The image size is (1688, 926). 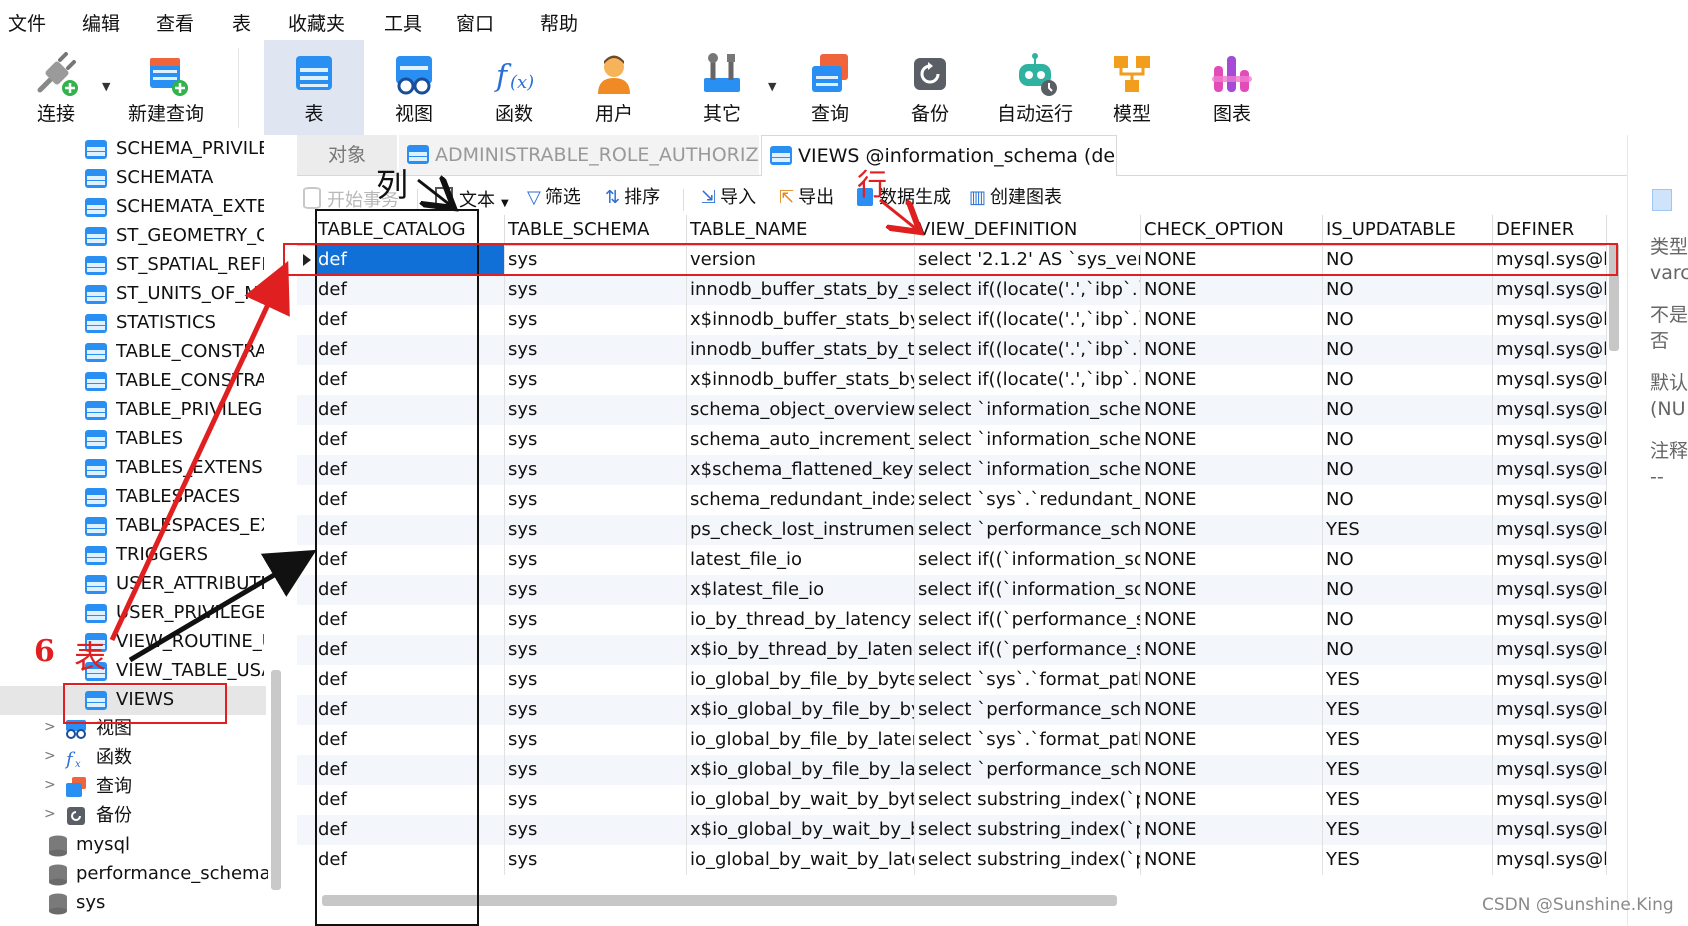 I want to click on toolbar-backup-button: 备份, so click(x=930, y=87).